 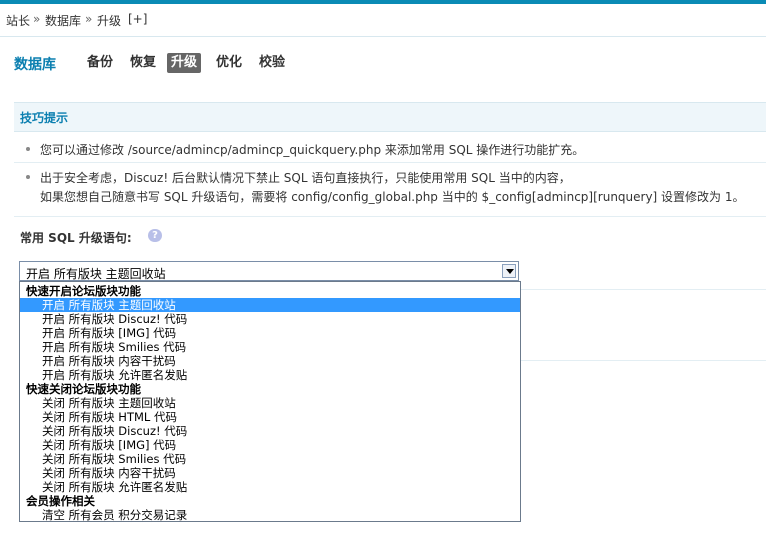 What do you see at coordinates (109, 21) in the screenshot?
I see `breadcrumb-item-upgrade: 升级` at bounding box center [109, 21].